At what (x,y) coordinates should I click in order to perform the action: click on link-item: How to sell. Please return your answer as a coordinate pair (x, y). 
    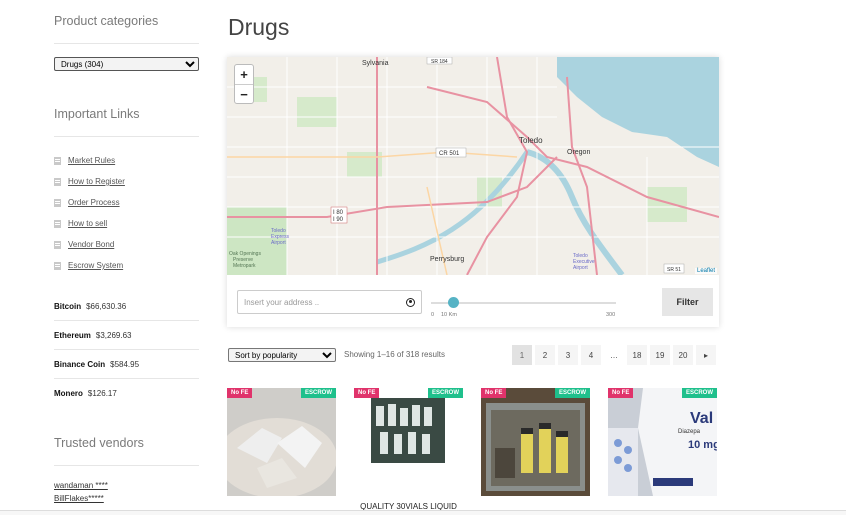
    Looking at the image, I should click on (89, 223).